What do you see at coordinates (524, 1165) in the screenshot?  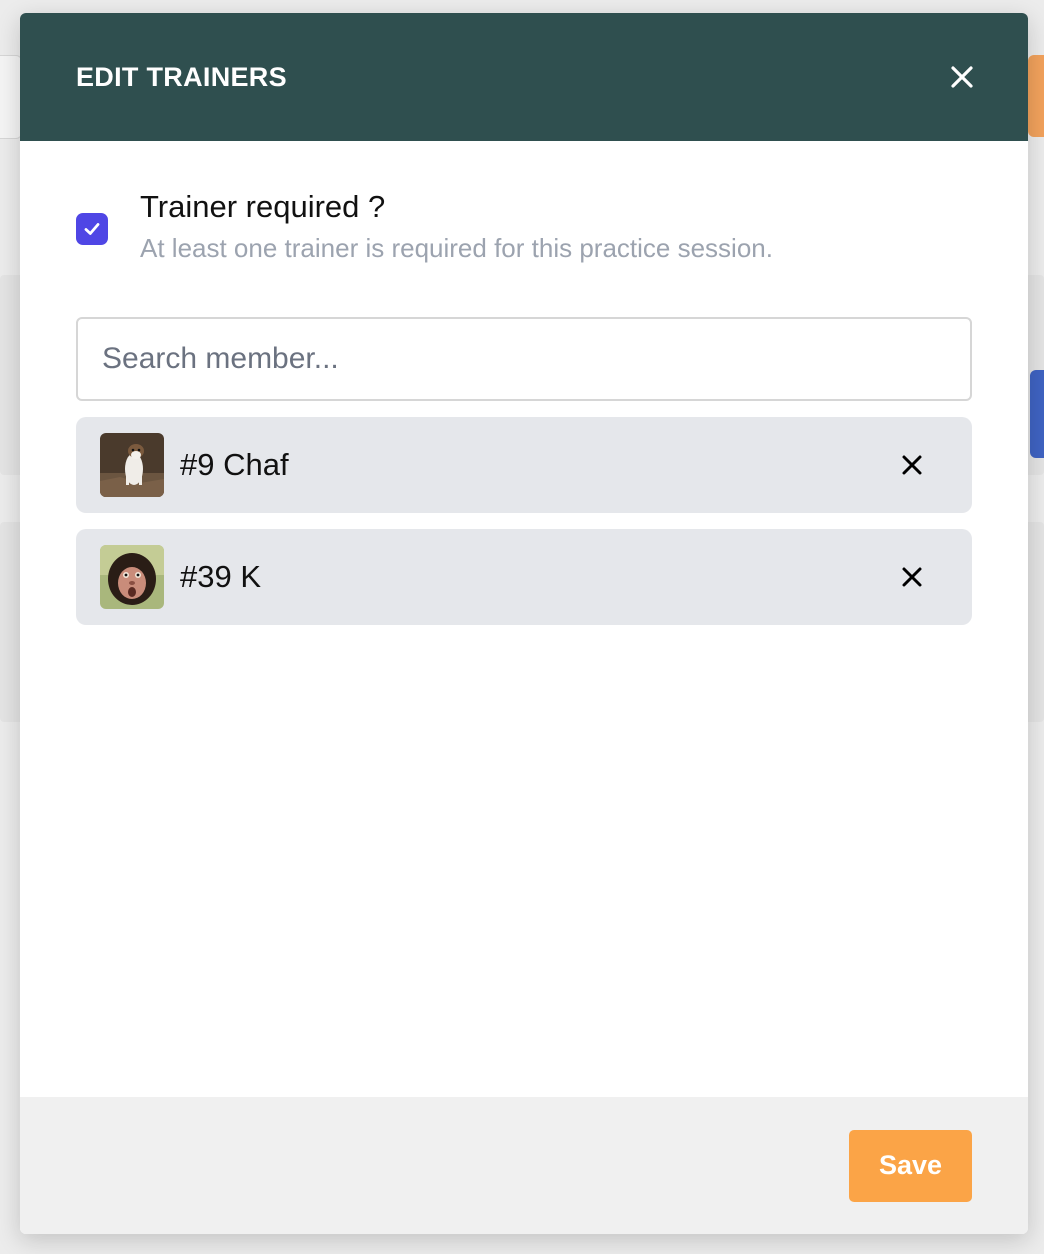 I see `modal-footer: Save` at bounding box center [524, 1165].